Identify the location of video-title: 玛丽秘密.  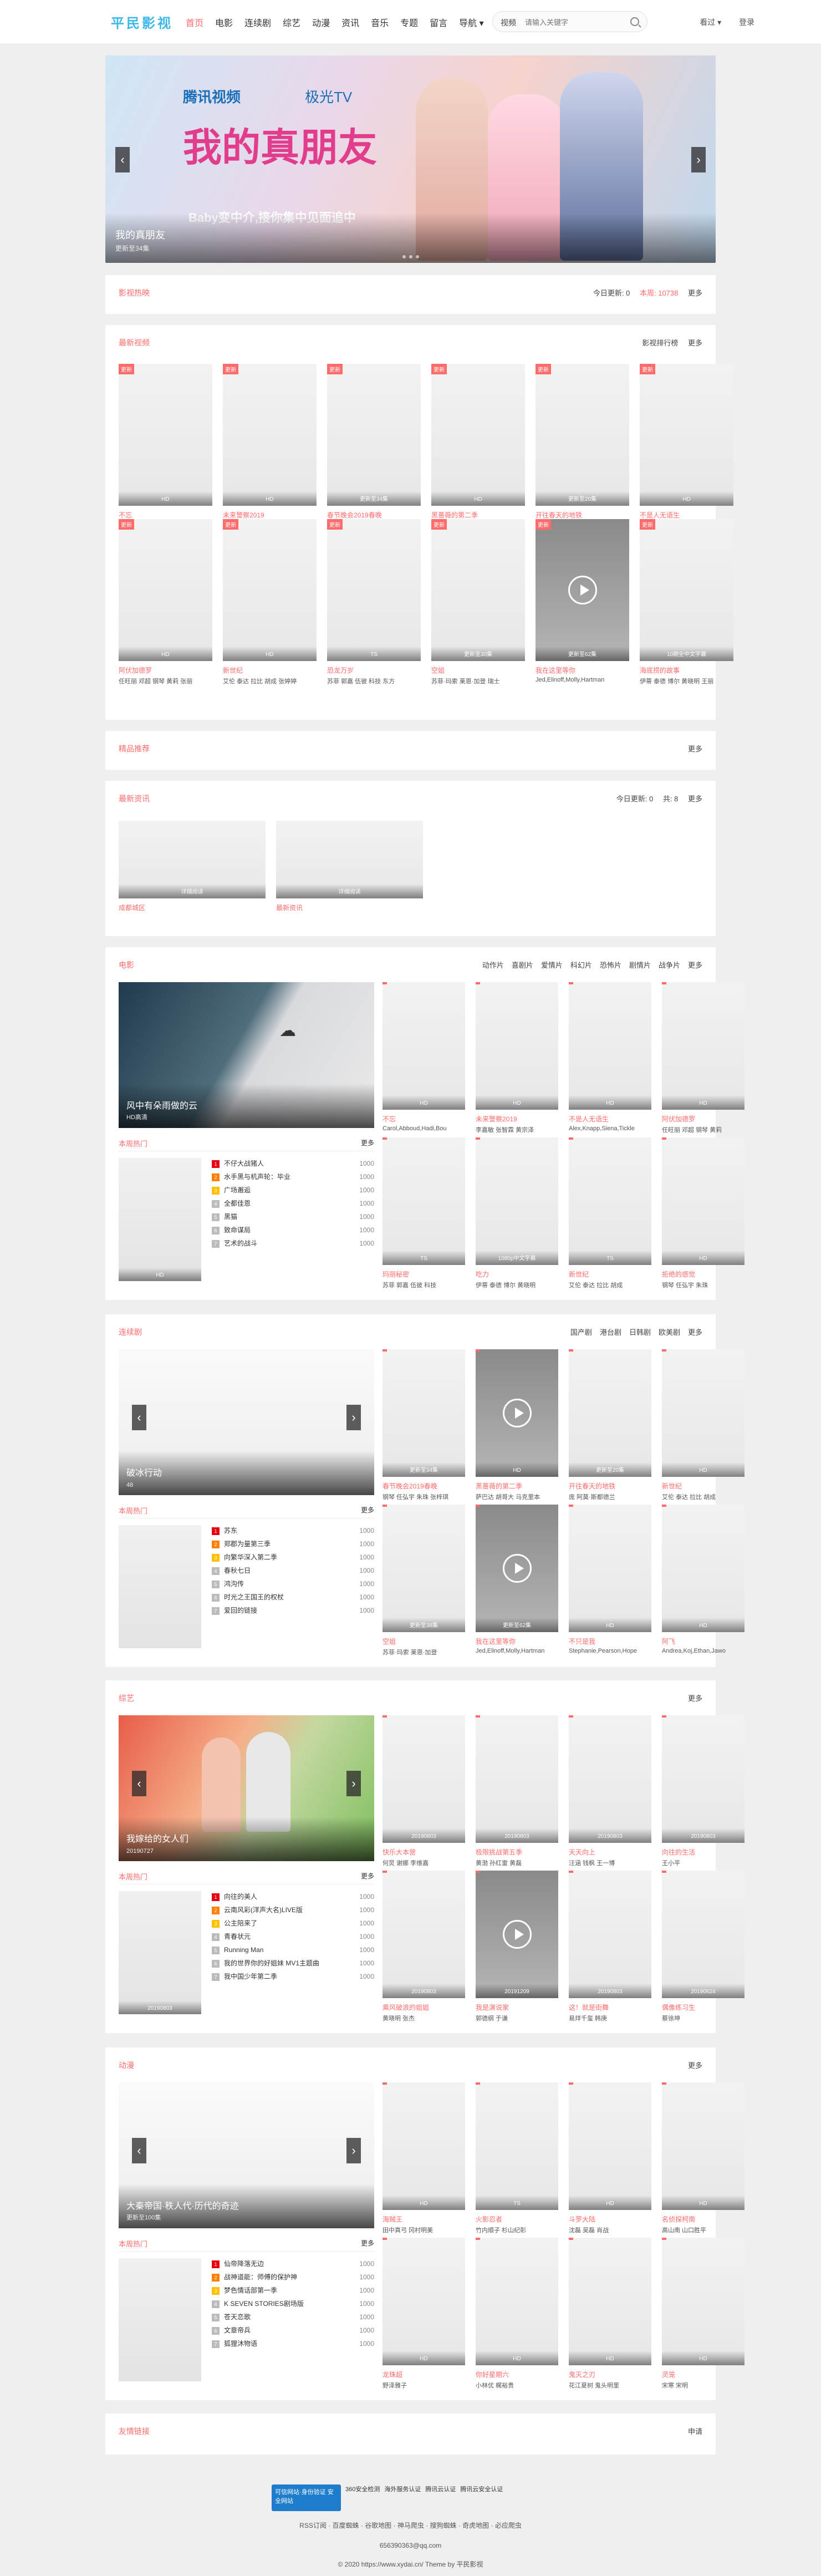
(424, 1274).